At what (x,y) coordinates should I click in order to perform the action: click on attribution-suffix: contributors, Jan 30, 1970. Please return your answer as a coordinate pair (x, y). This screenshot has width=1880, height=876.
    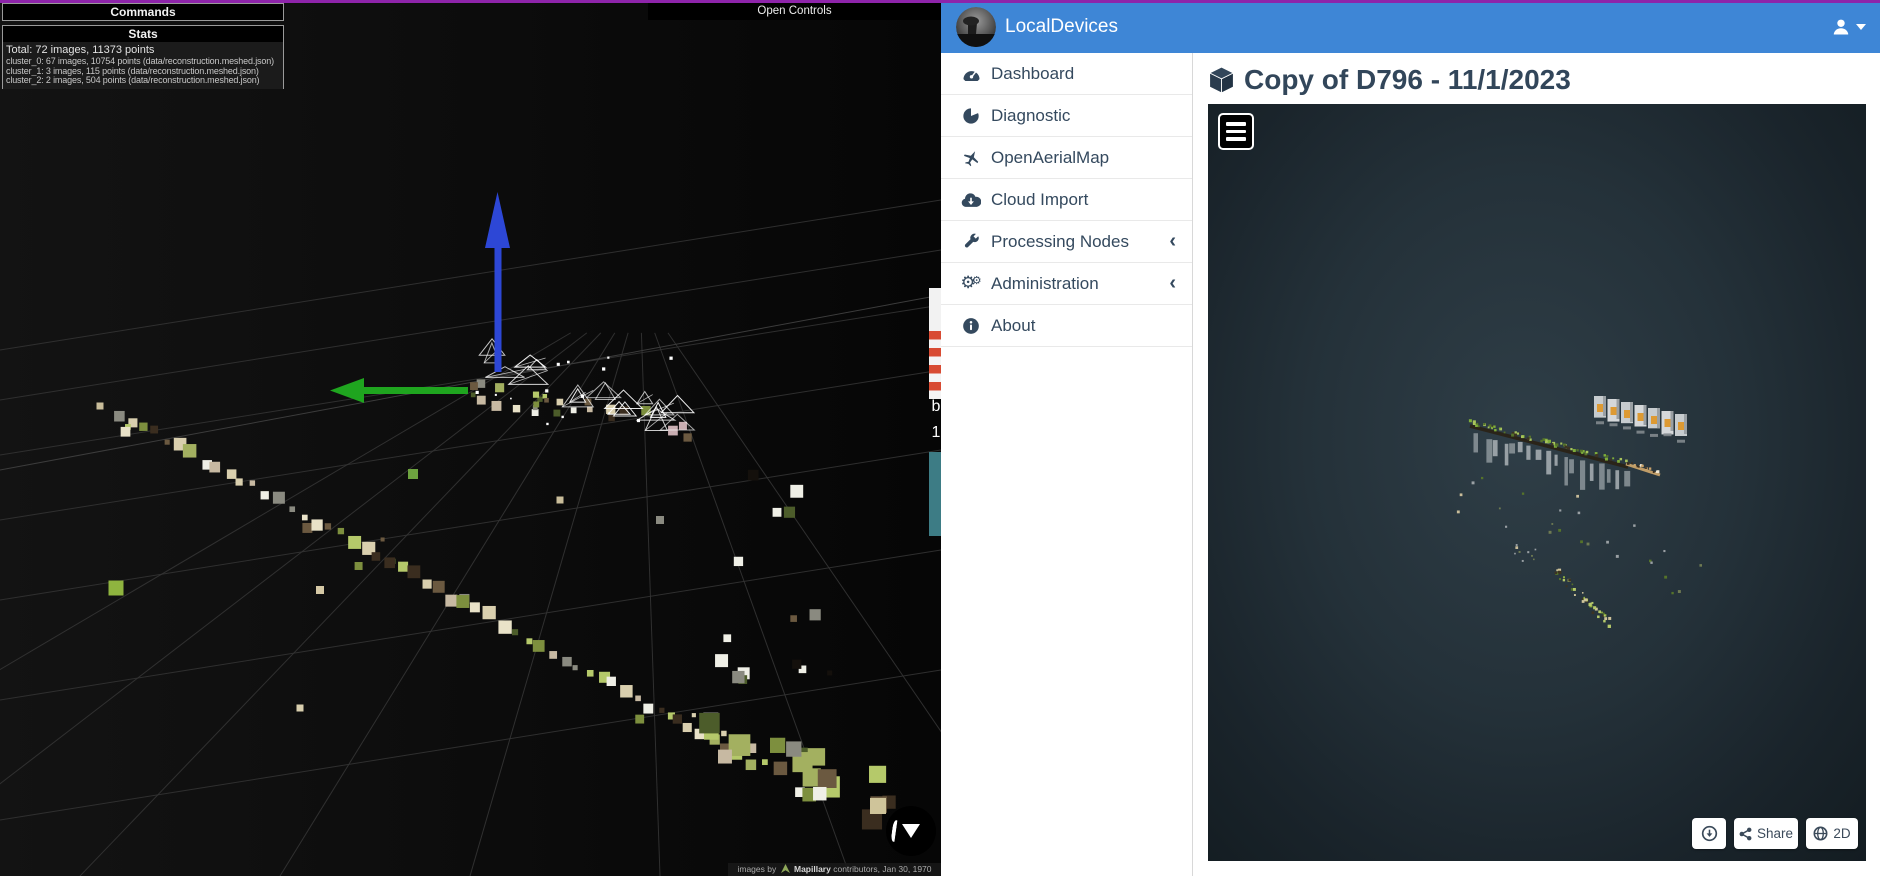
    Looking at the image, I should click on (882, 869).